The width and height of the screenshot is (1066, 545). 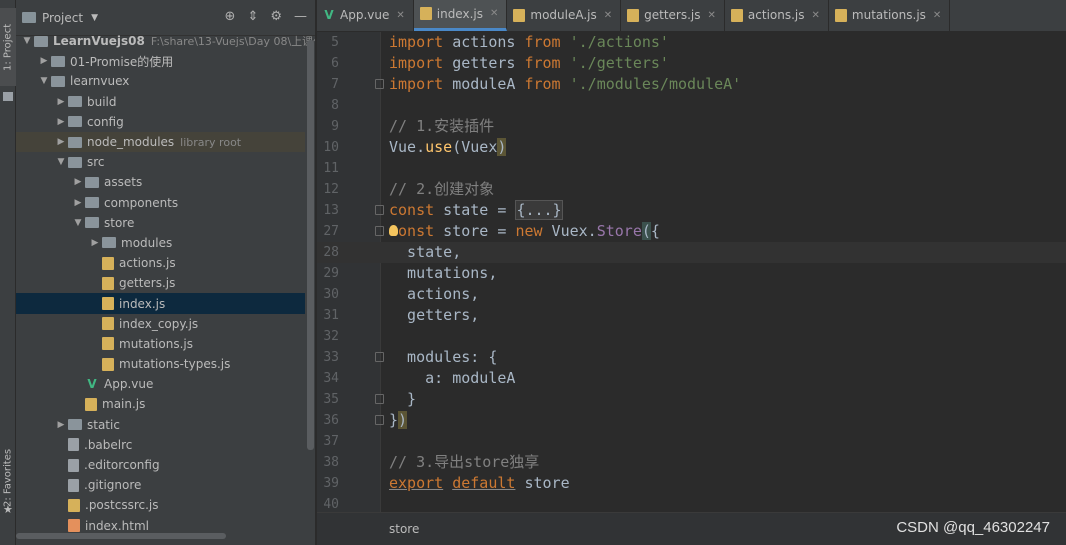 I want to click on code-line: 12 // 2.创建对象, so click(x=691, y=189).